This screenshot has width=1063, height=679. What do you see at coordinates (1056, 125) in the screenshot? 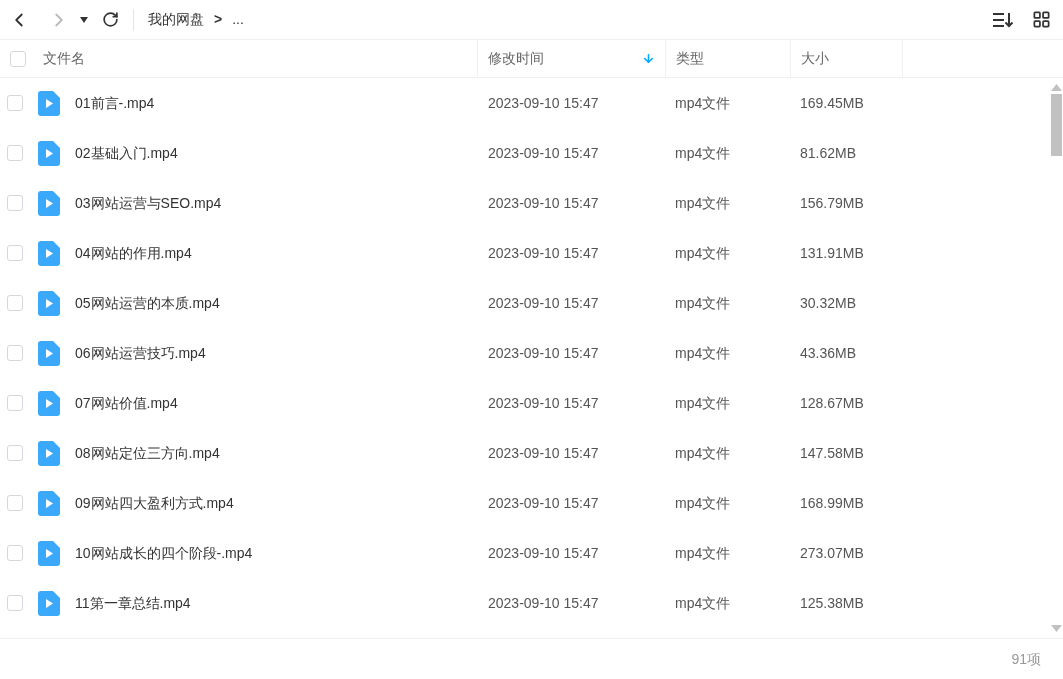
I see `scrollbar-thumb` at bounding box center [1056, 125].